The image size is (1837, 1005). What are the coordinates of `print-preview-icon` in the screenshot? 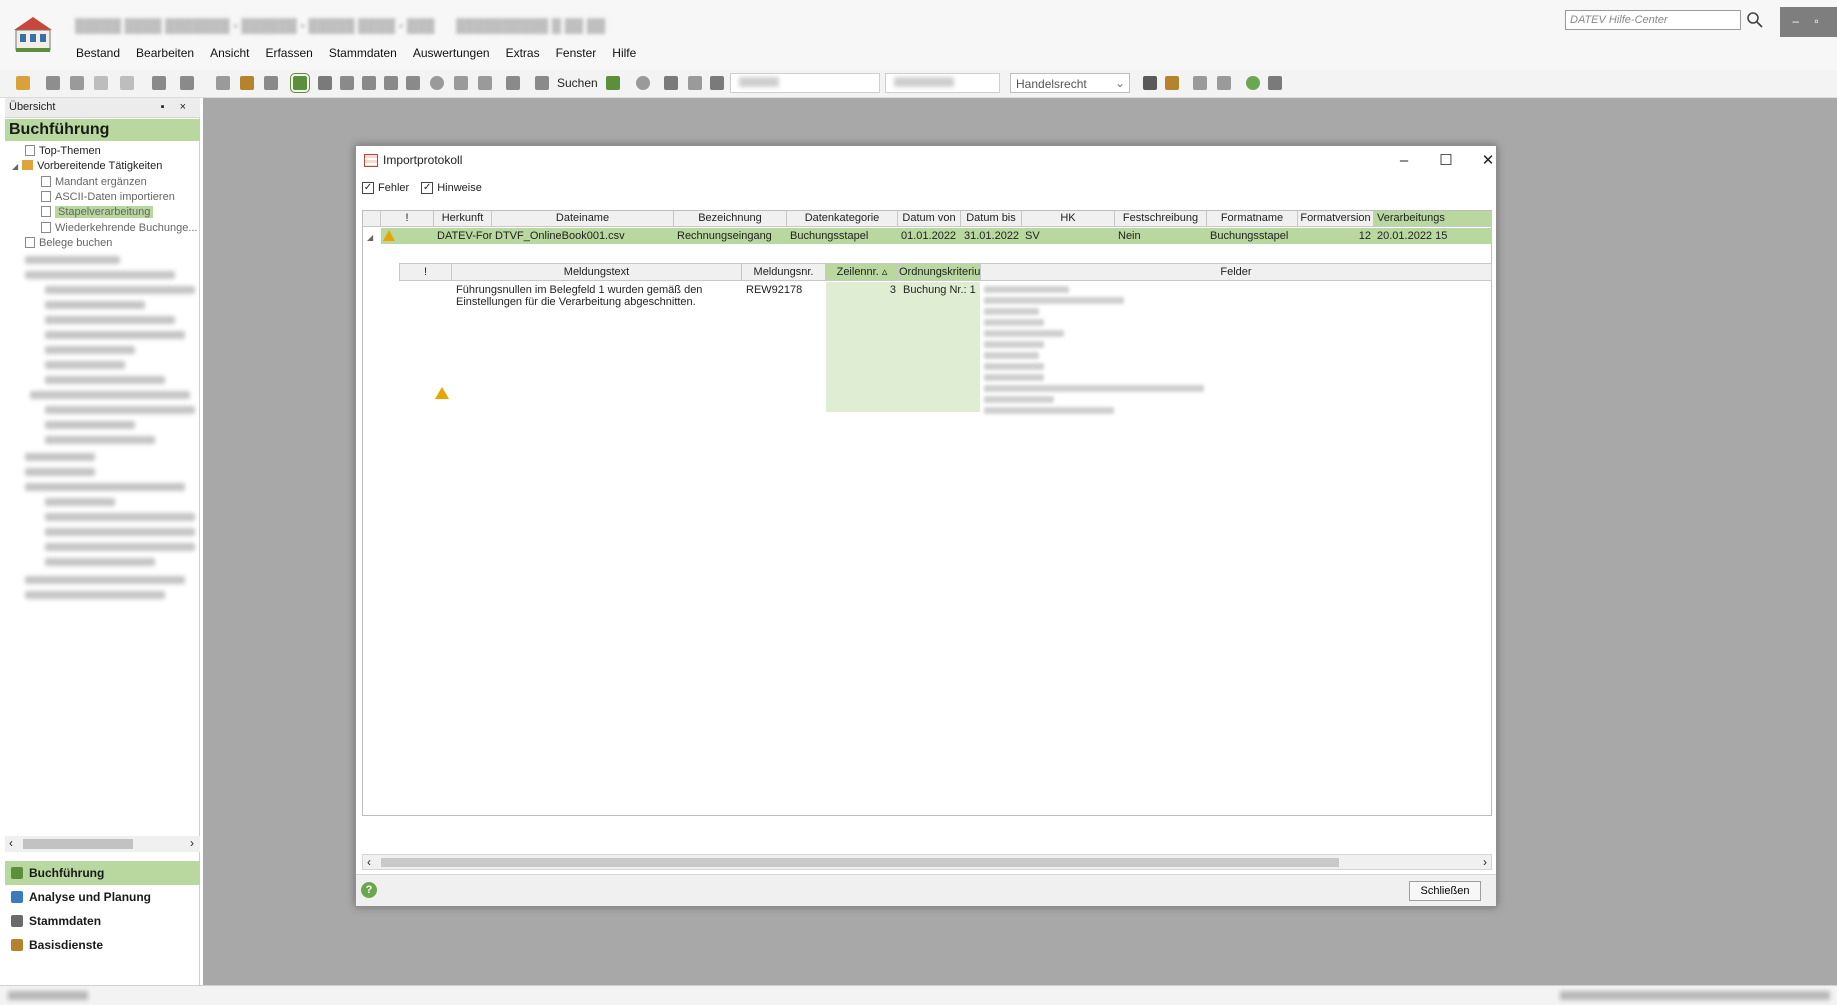 It's located at (77, 83).